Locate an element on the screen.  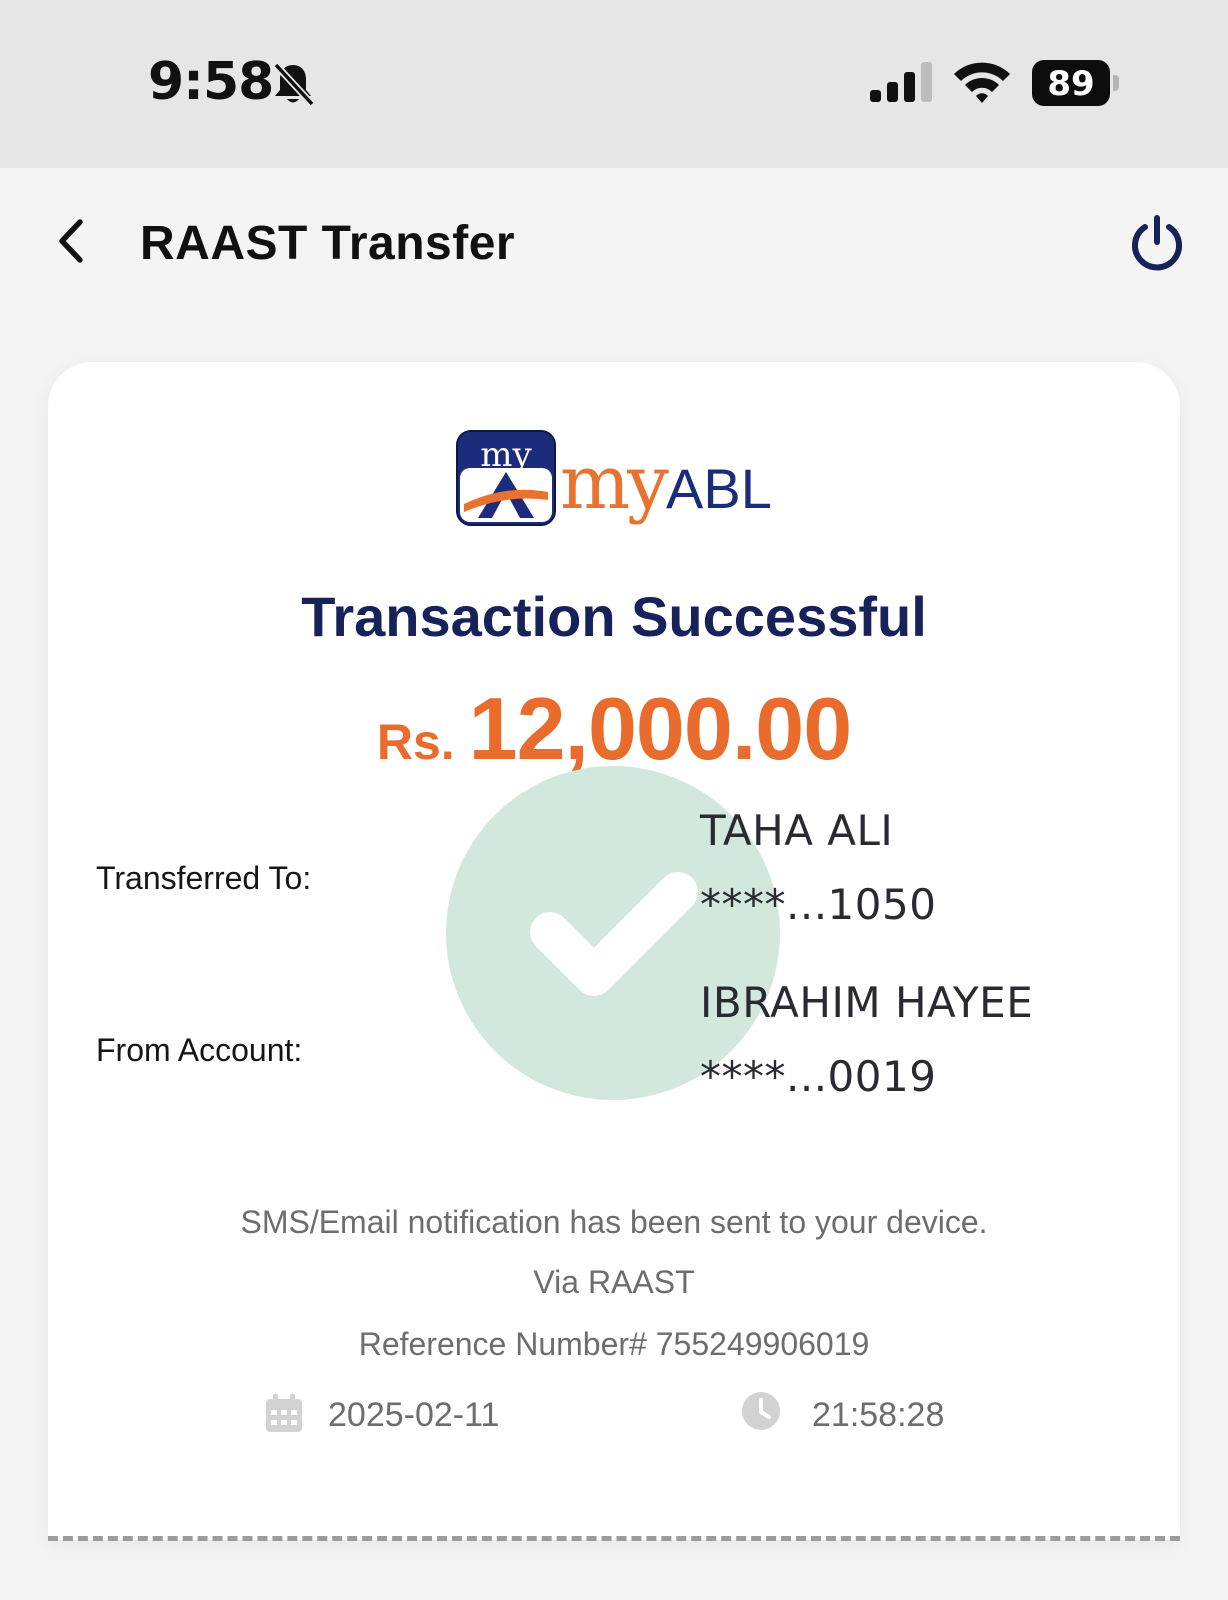
transaction-date: 2025-02-11 is located at coordinates (414, 1415).